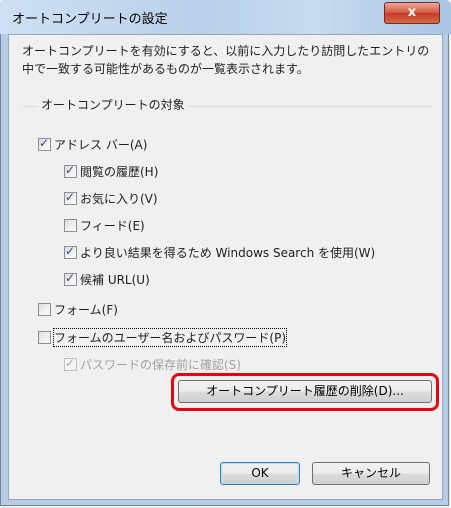  Describe the element at coordinates (86, 309) in the screenshot. I see `checkbox-forms-label: フォーム(F)` at that location.